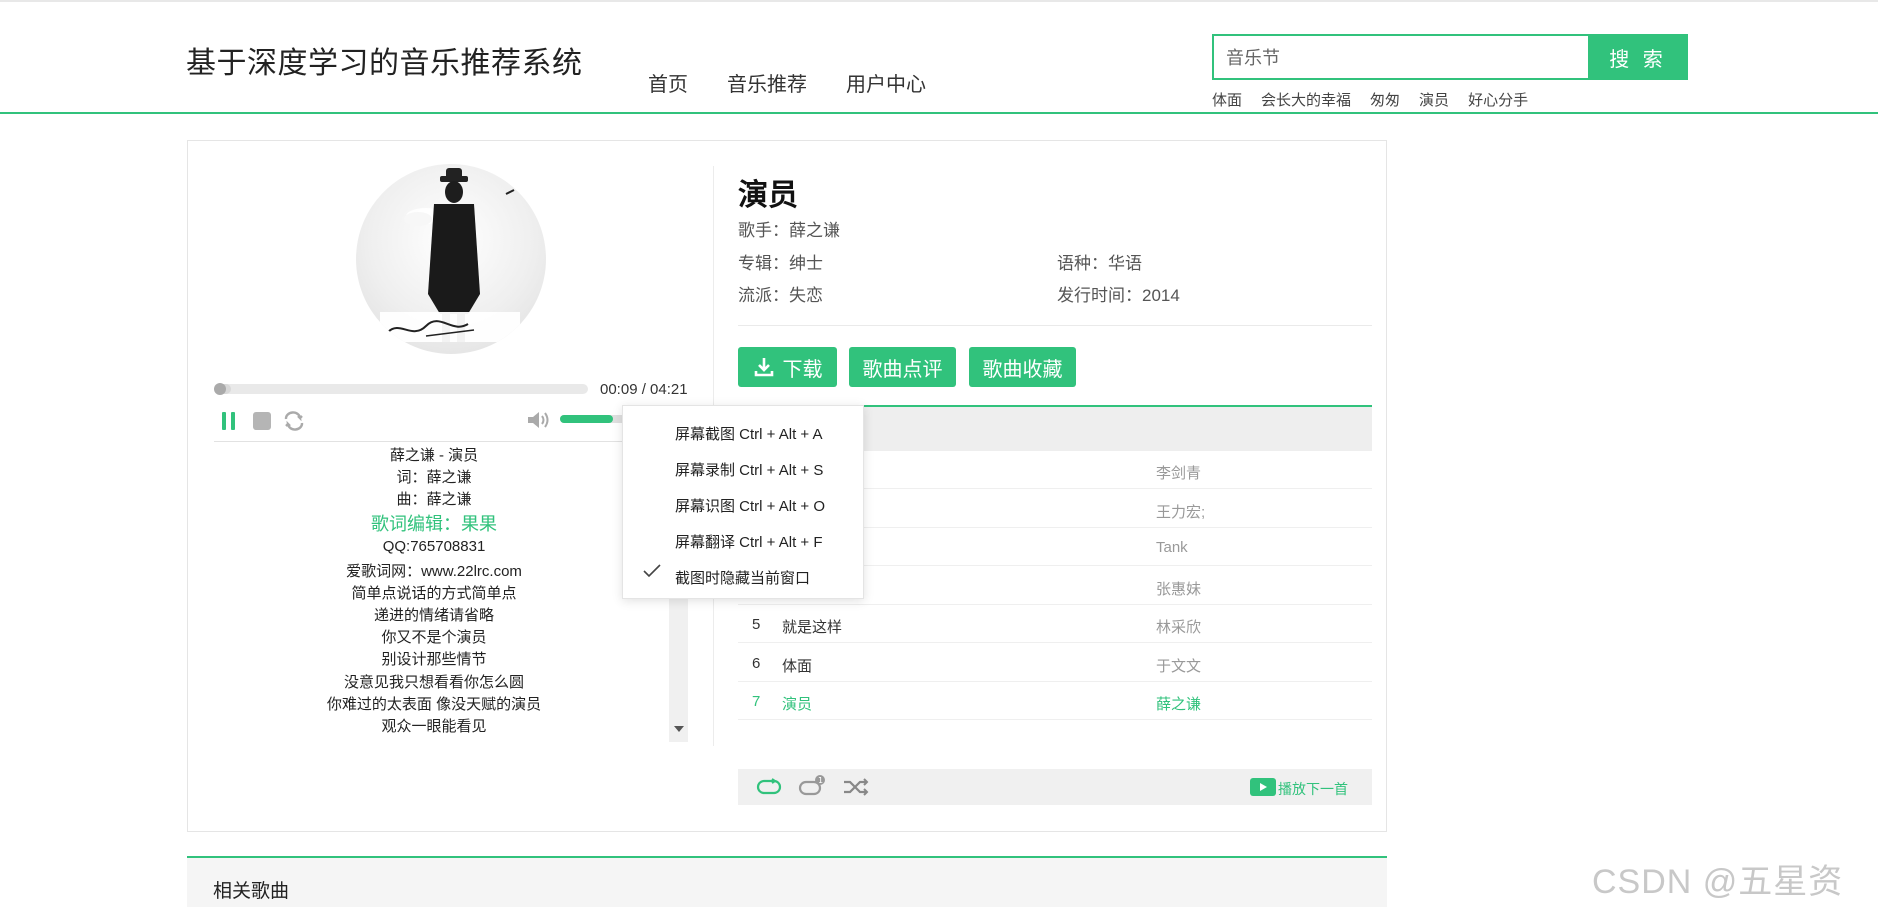 The width and height of the screenshot is (1878, 907). I want to click on nav-user-center: 用户中心, so click(886, 82).